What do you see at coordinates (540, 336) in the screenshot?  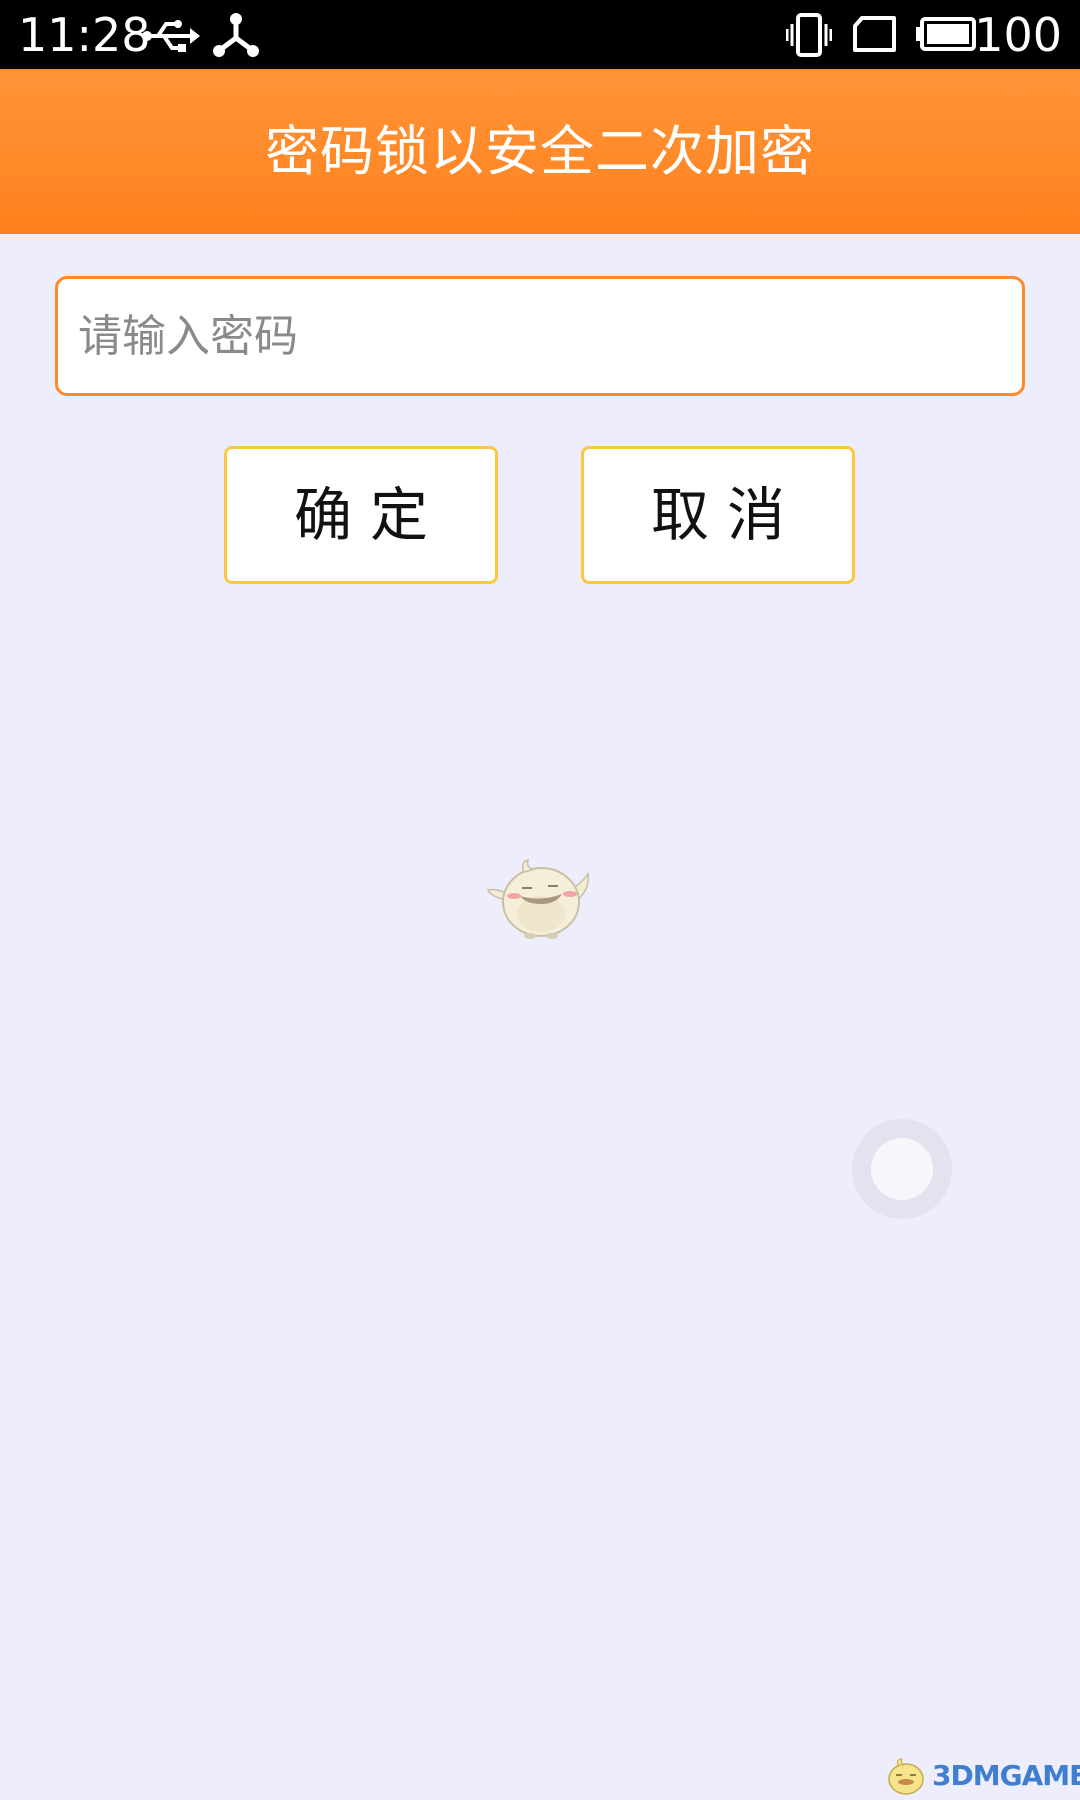 I see `password-input` at bounding box center [540, 336].